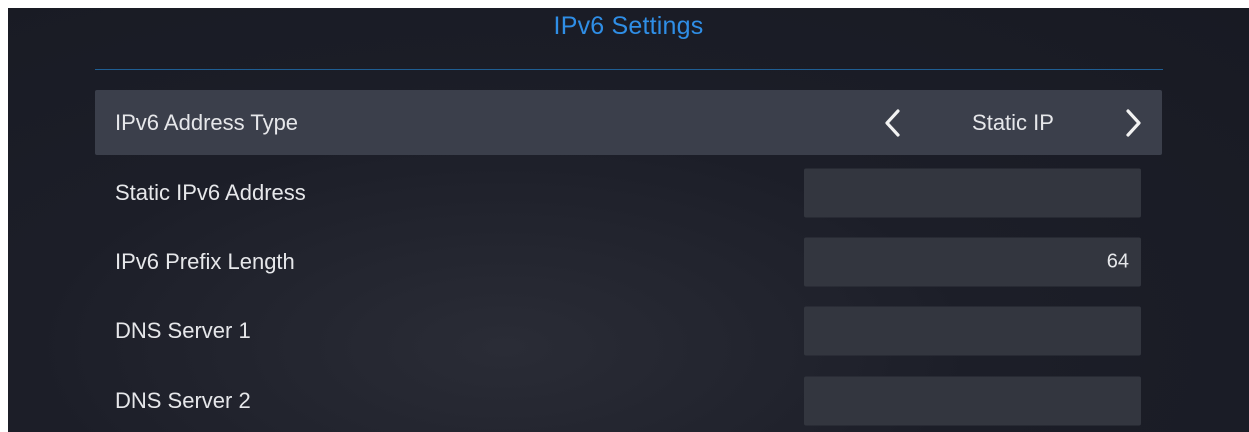 This screenshot has width=1249, height=432. I want to click on ipv6-address-type-selector: Static IP, so click(1013, 122).